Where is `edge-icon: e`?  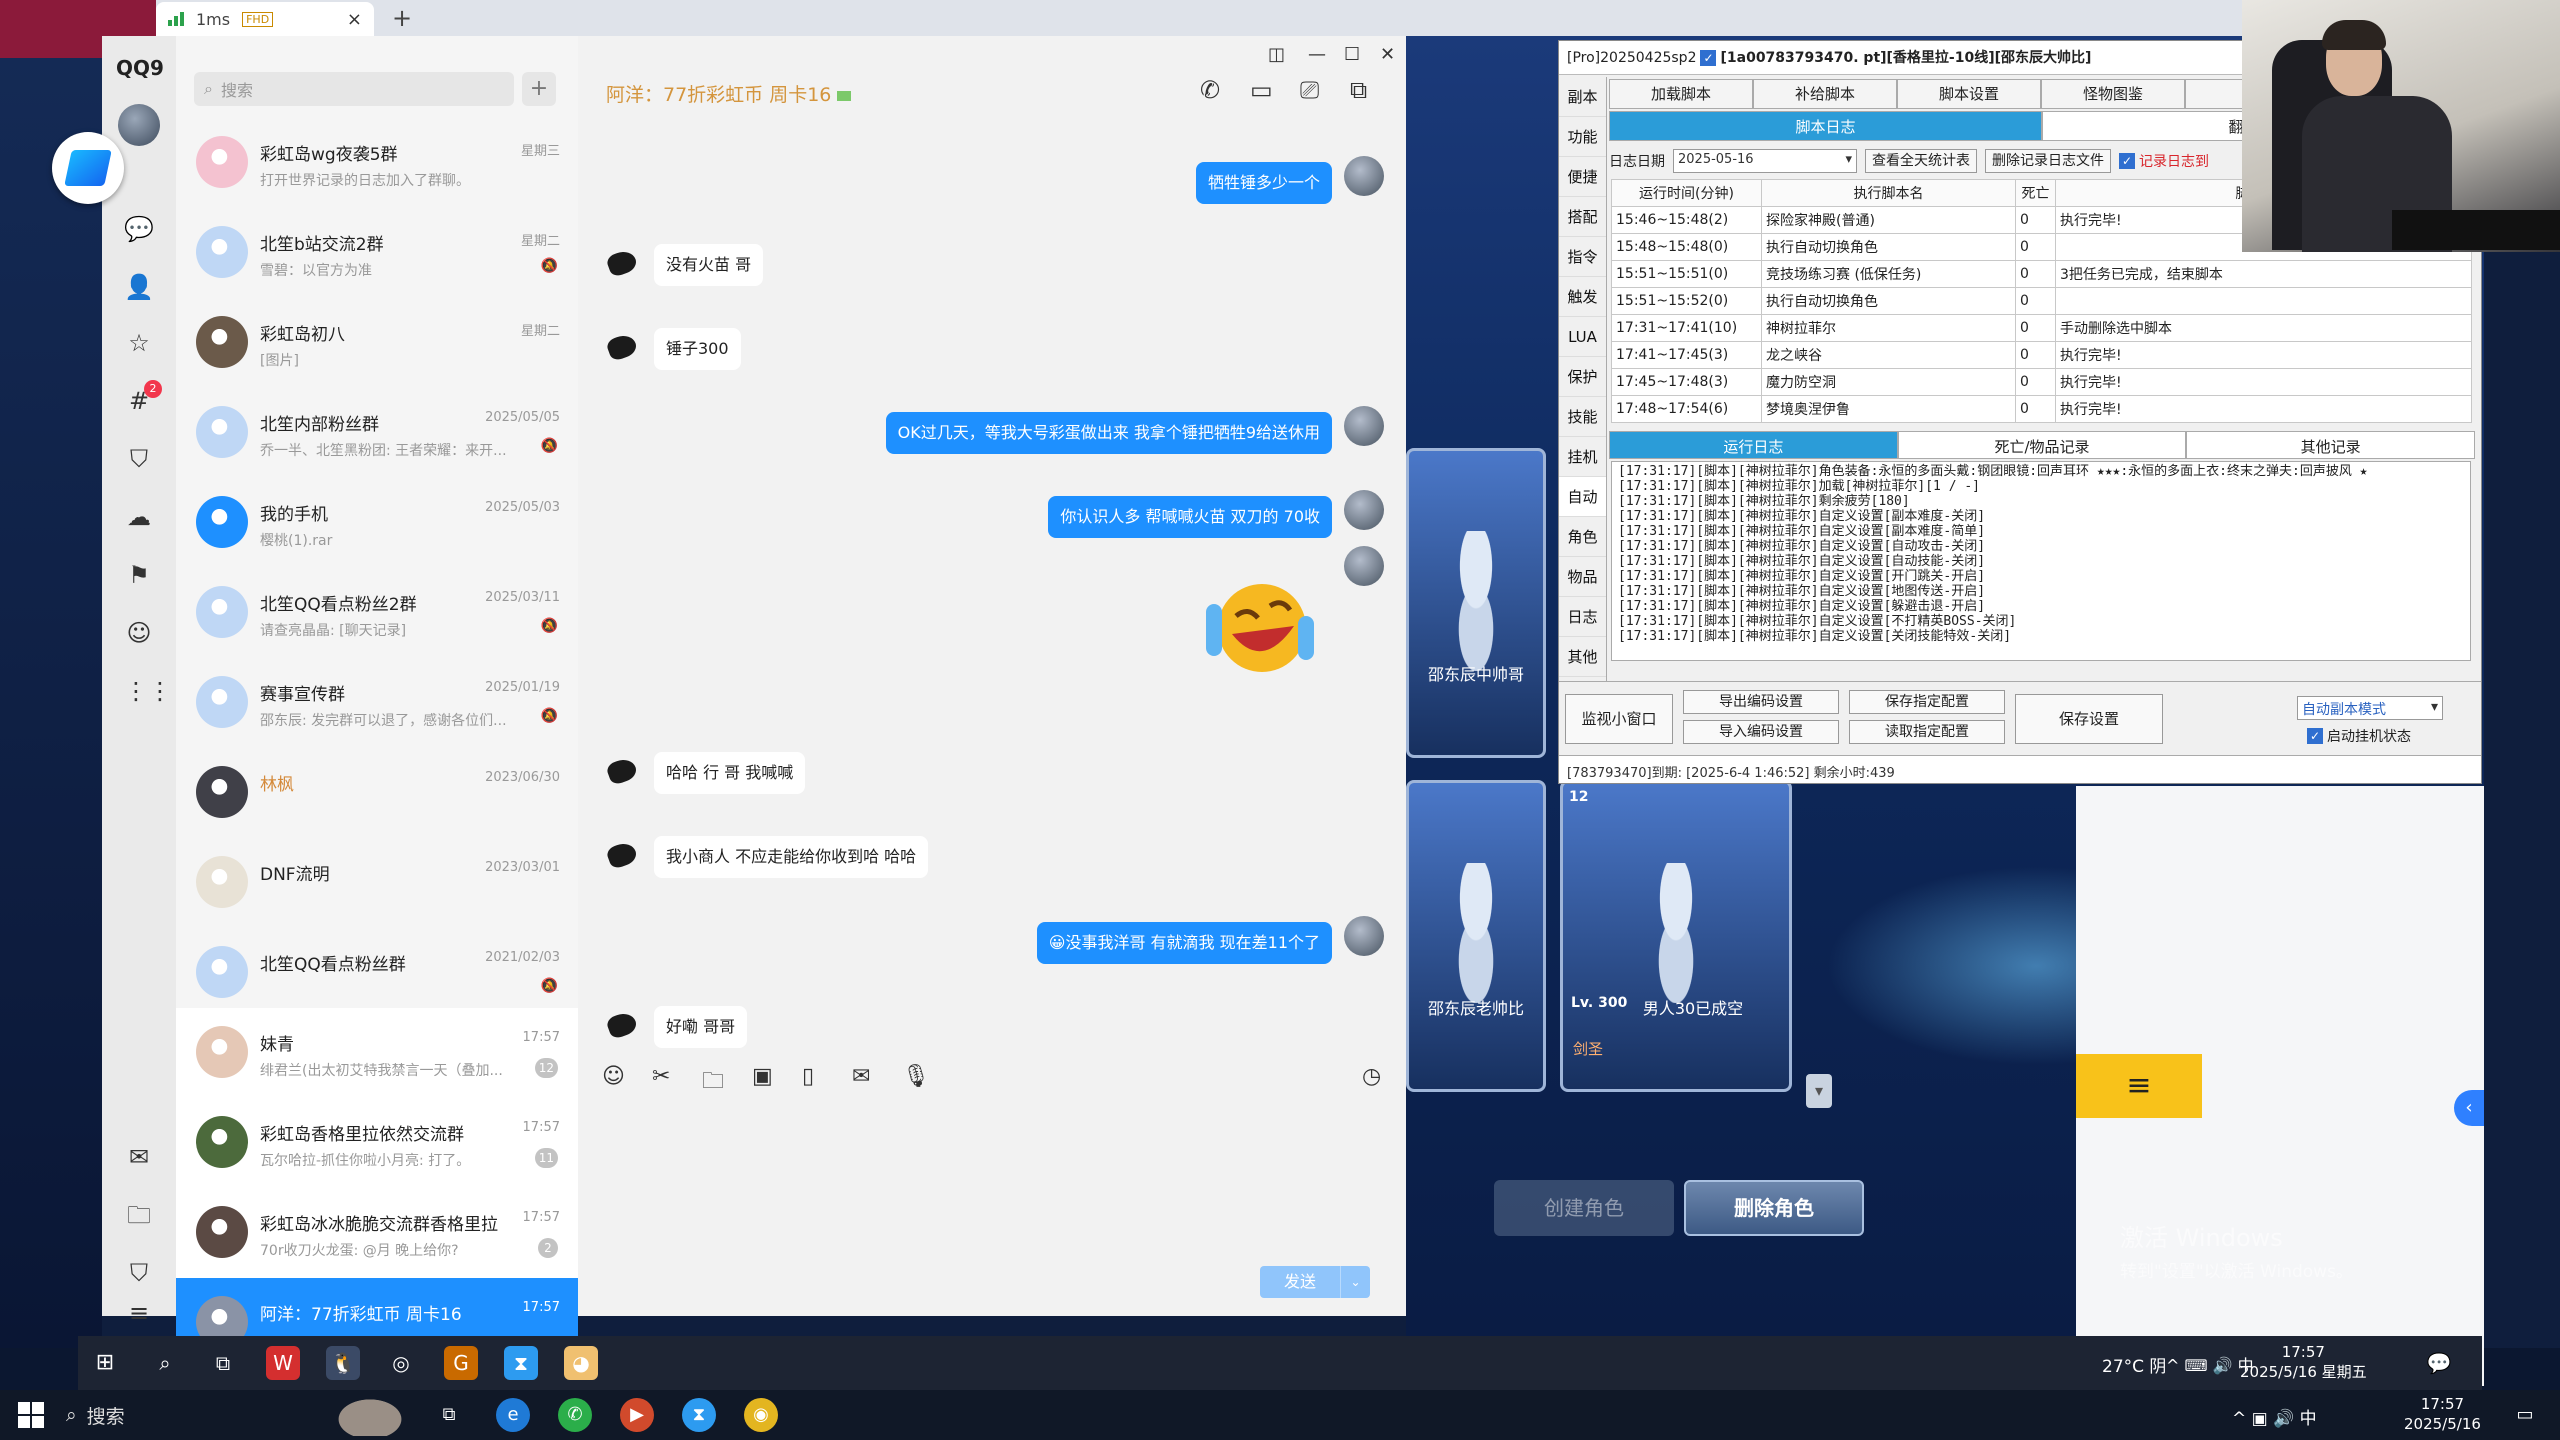 edge-icon: e is located at coordinates (513, 1415).